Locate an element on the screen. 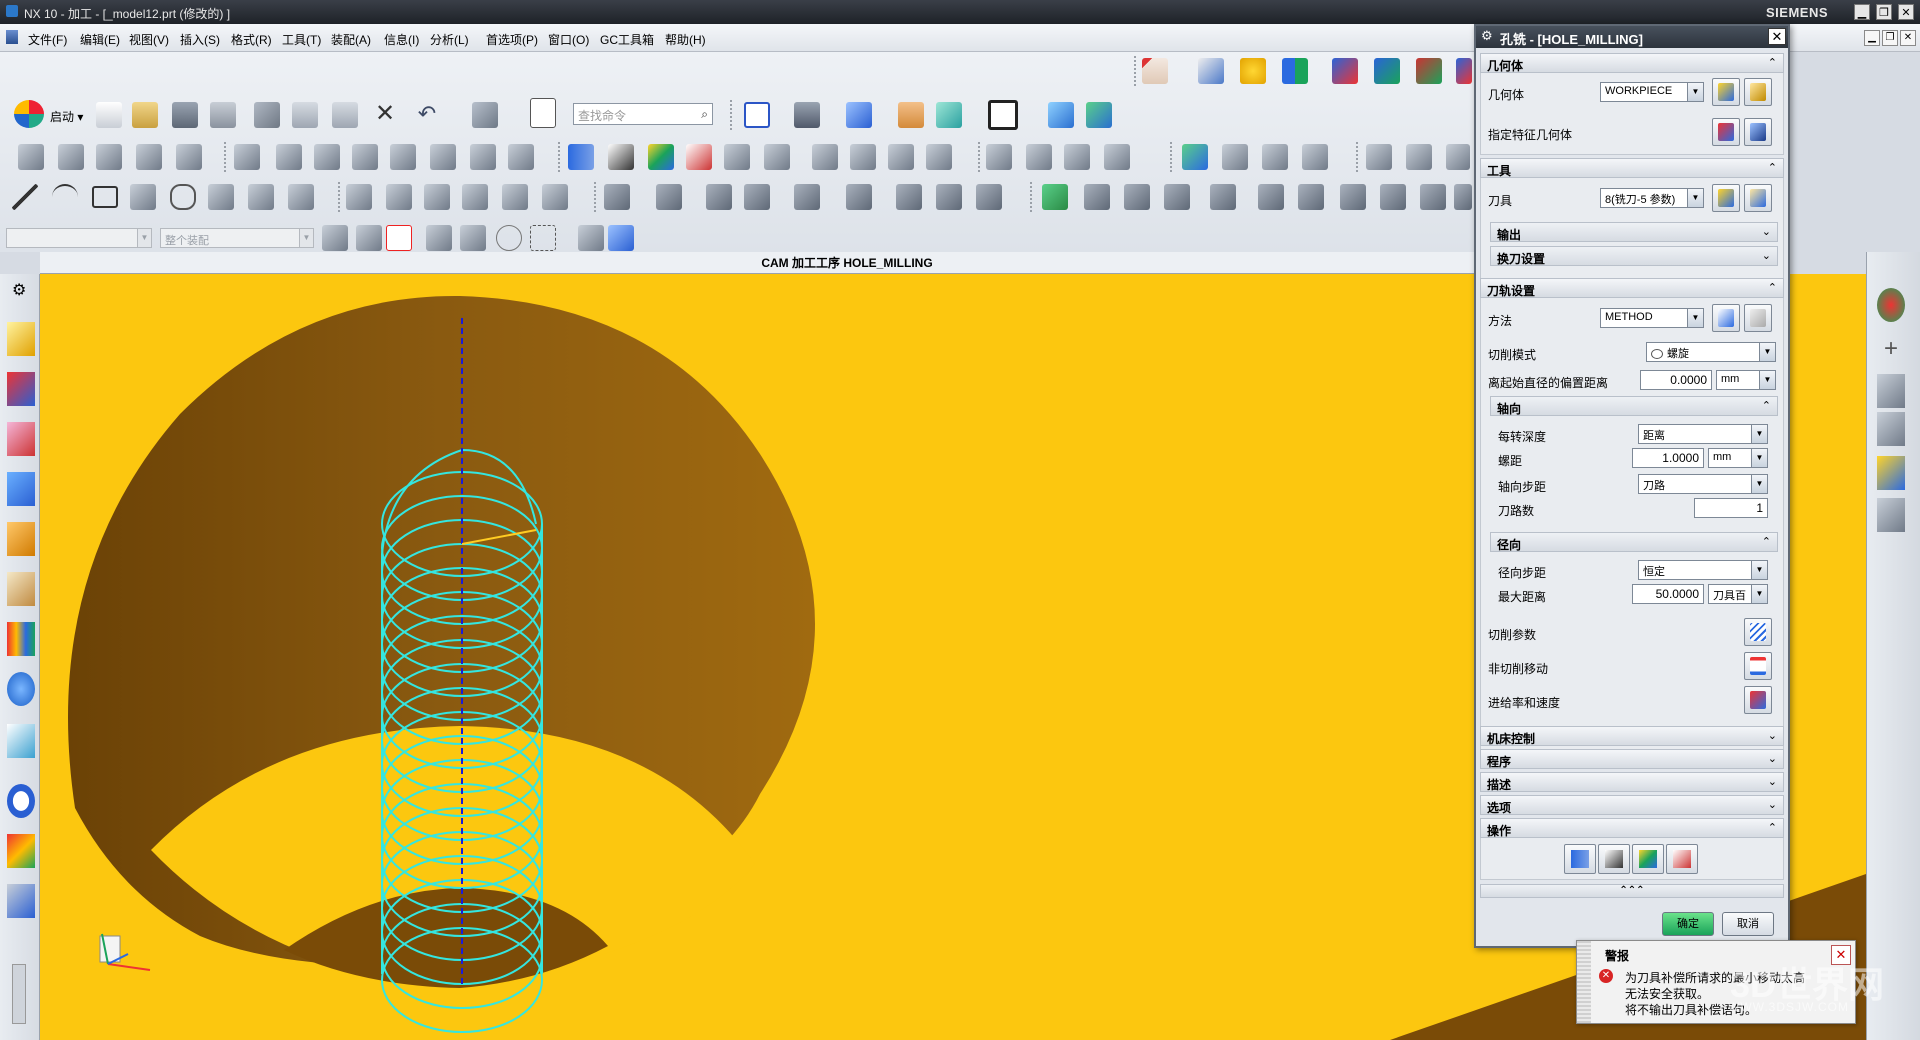  menu-file: 文件(F) is located at coordinates (47, 39).